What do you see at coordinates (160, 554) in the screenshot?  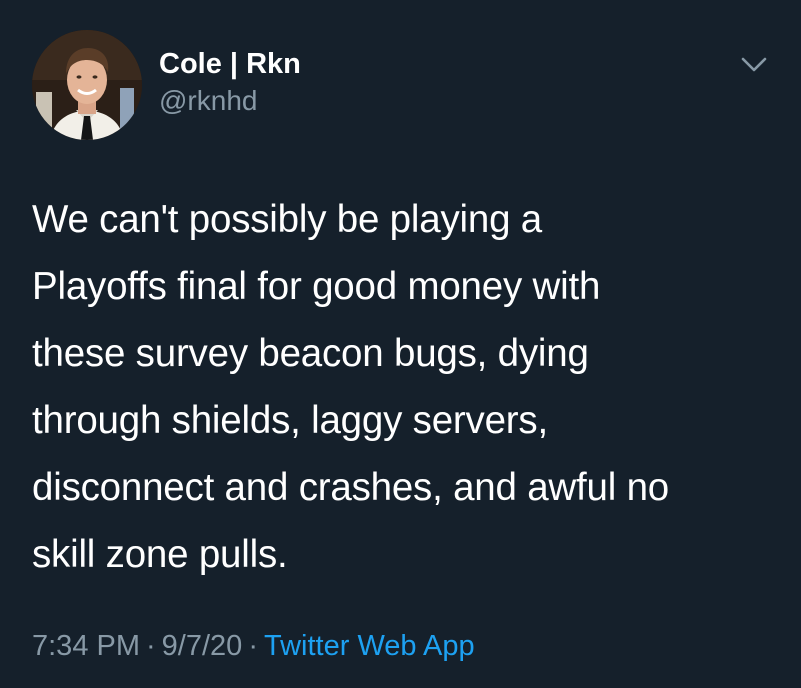 I see `tweet-text-line: skill zone pulls.` at bounding box center [160, 554].